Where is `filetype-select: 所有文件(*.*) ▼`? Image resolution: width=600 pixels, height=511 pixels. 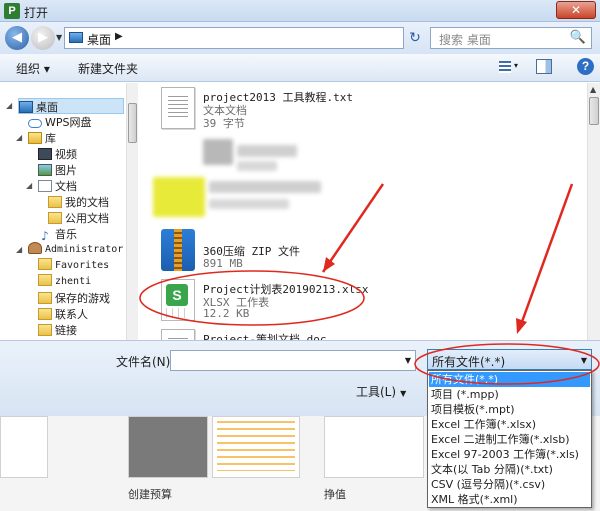 filetype-select: 所有文件(*.*) ▼ is located at coordinates (509, 359).